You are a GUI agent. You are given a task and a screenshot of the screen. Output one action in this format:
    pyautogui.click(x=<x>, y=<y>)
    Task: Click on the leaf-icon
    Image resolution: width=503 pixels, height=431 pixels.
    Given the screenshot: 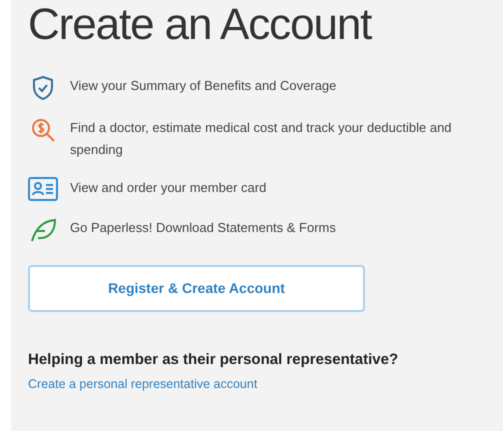 What is the action you would take?
    pyautogui.click(x=43, y=230)
    